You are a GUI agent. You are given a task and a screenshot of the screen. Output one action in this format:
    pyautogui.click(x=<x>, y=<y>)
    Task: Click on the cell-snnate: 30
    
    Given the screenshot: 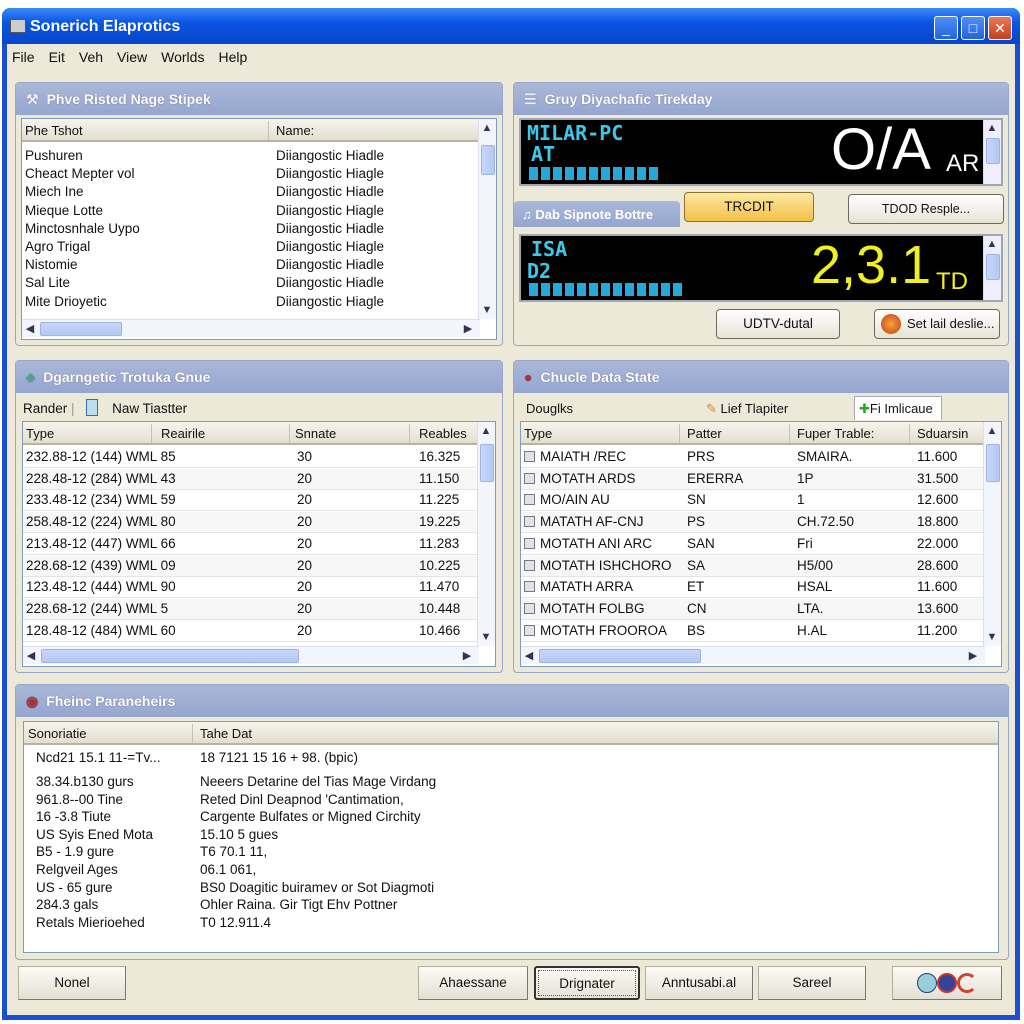 What is the action you would take?
    pyautogui.click(x=305, y=456)
    